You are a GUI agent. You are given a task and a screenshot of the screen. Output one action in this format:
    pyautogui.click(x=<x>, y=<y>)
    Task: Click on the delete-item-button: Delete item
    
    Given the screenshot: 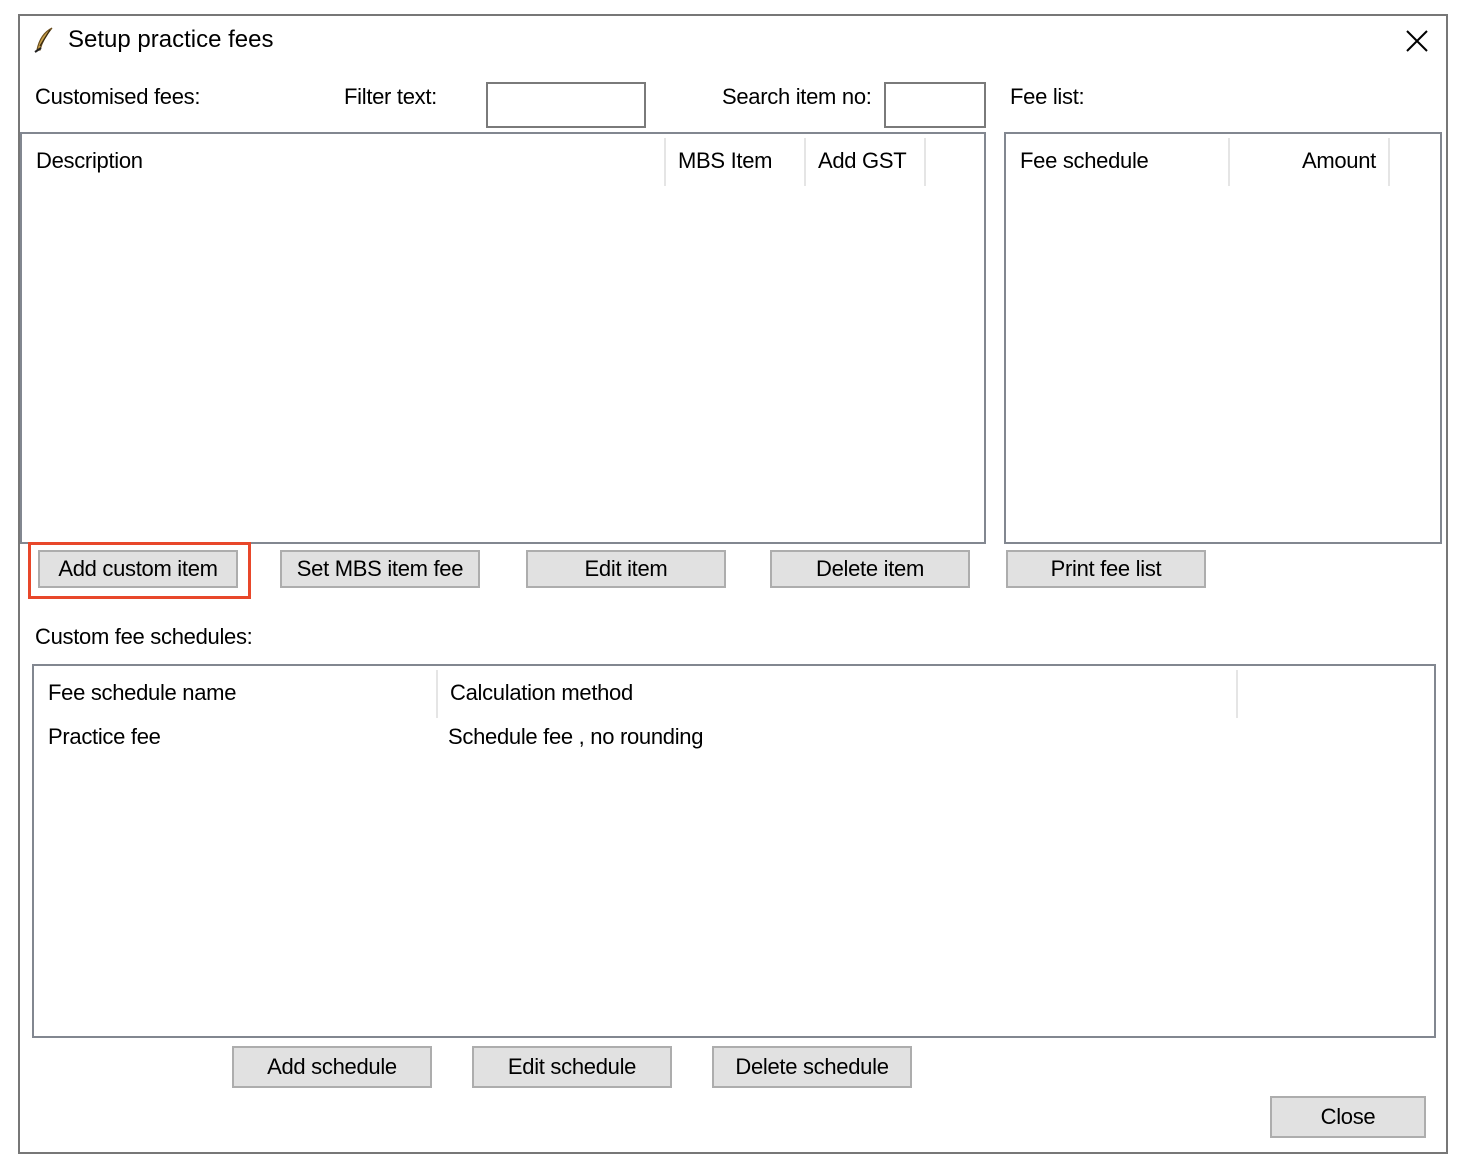 What is the action you would take?
    pyautogui.click(x=870, y=569)
    